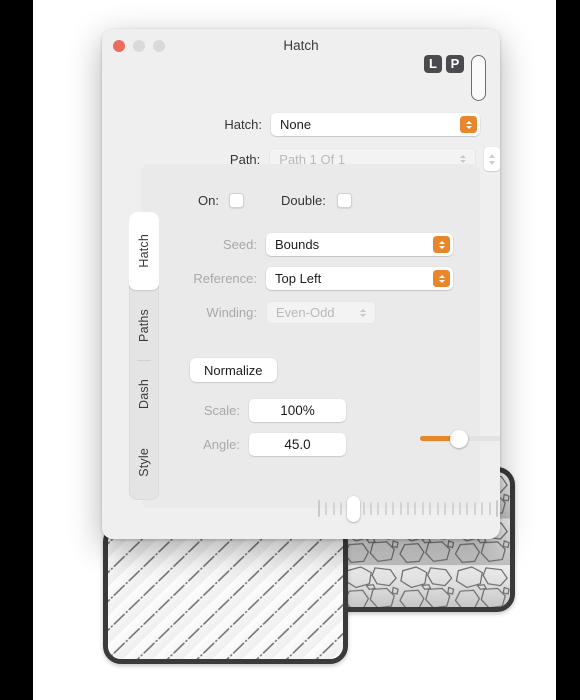 The width and height of the screenshot is (580, 700). I want to click on angle-slider-ticks, so click(407, 509).